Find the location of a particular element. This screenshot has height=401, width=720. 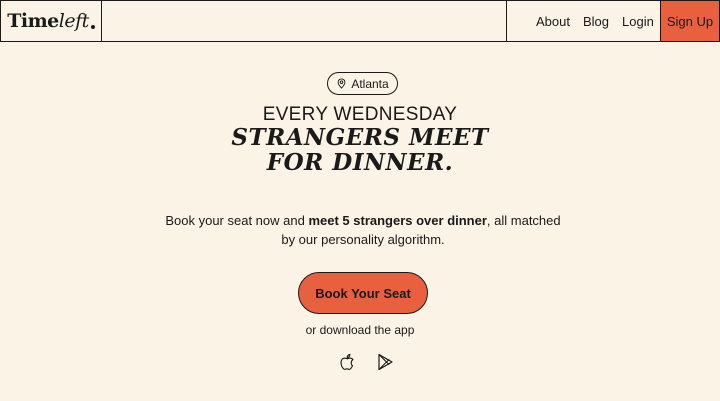

location-pin-icon is located at coordinates (341, 83).